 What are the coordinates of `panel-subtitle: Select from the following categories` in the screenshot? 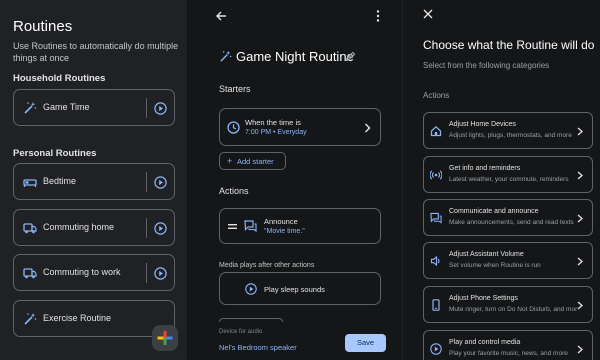 It's located at (486, 65).